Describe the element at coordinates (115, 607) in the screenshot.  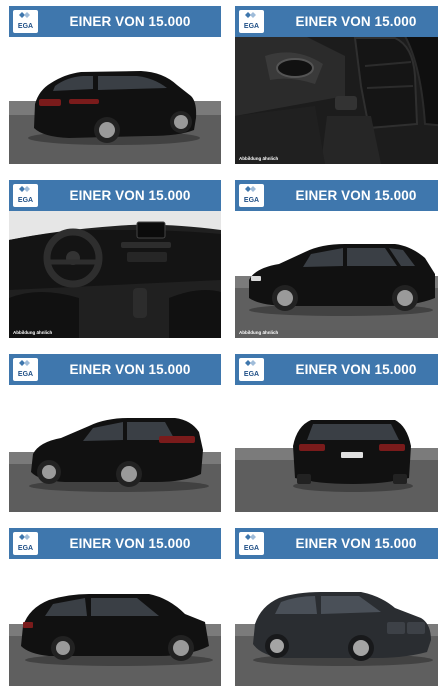
I see `gallery-tile-front-side: EGA EINER VON 15.000` at that location.